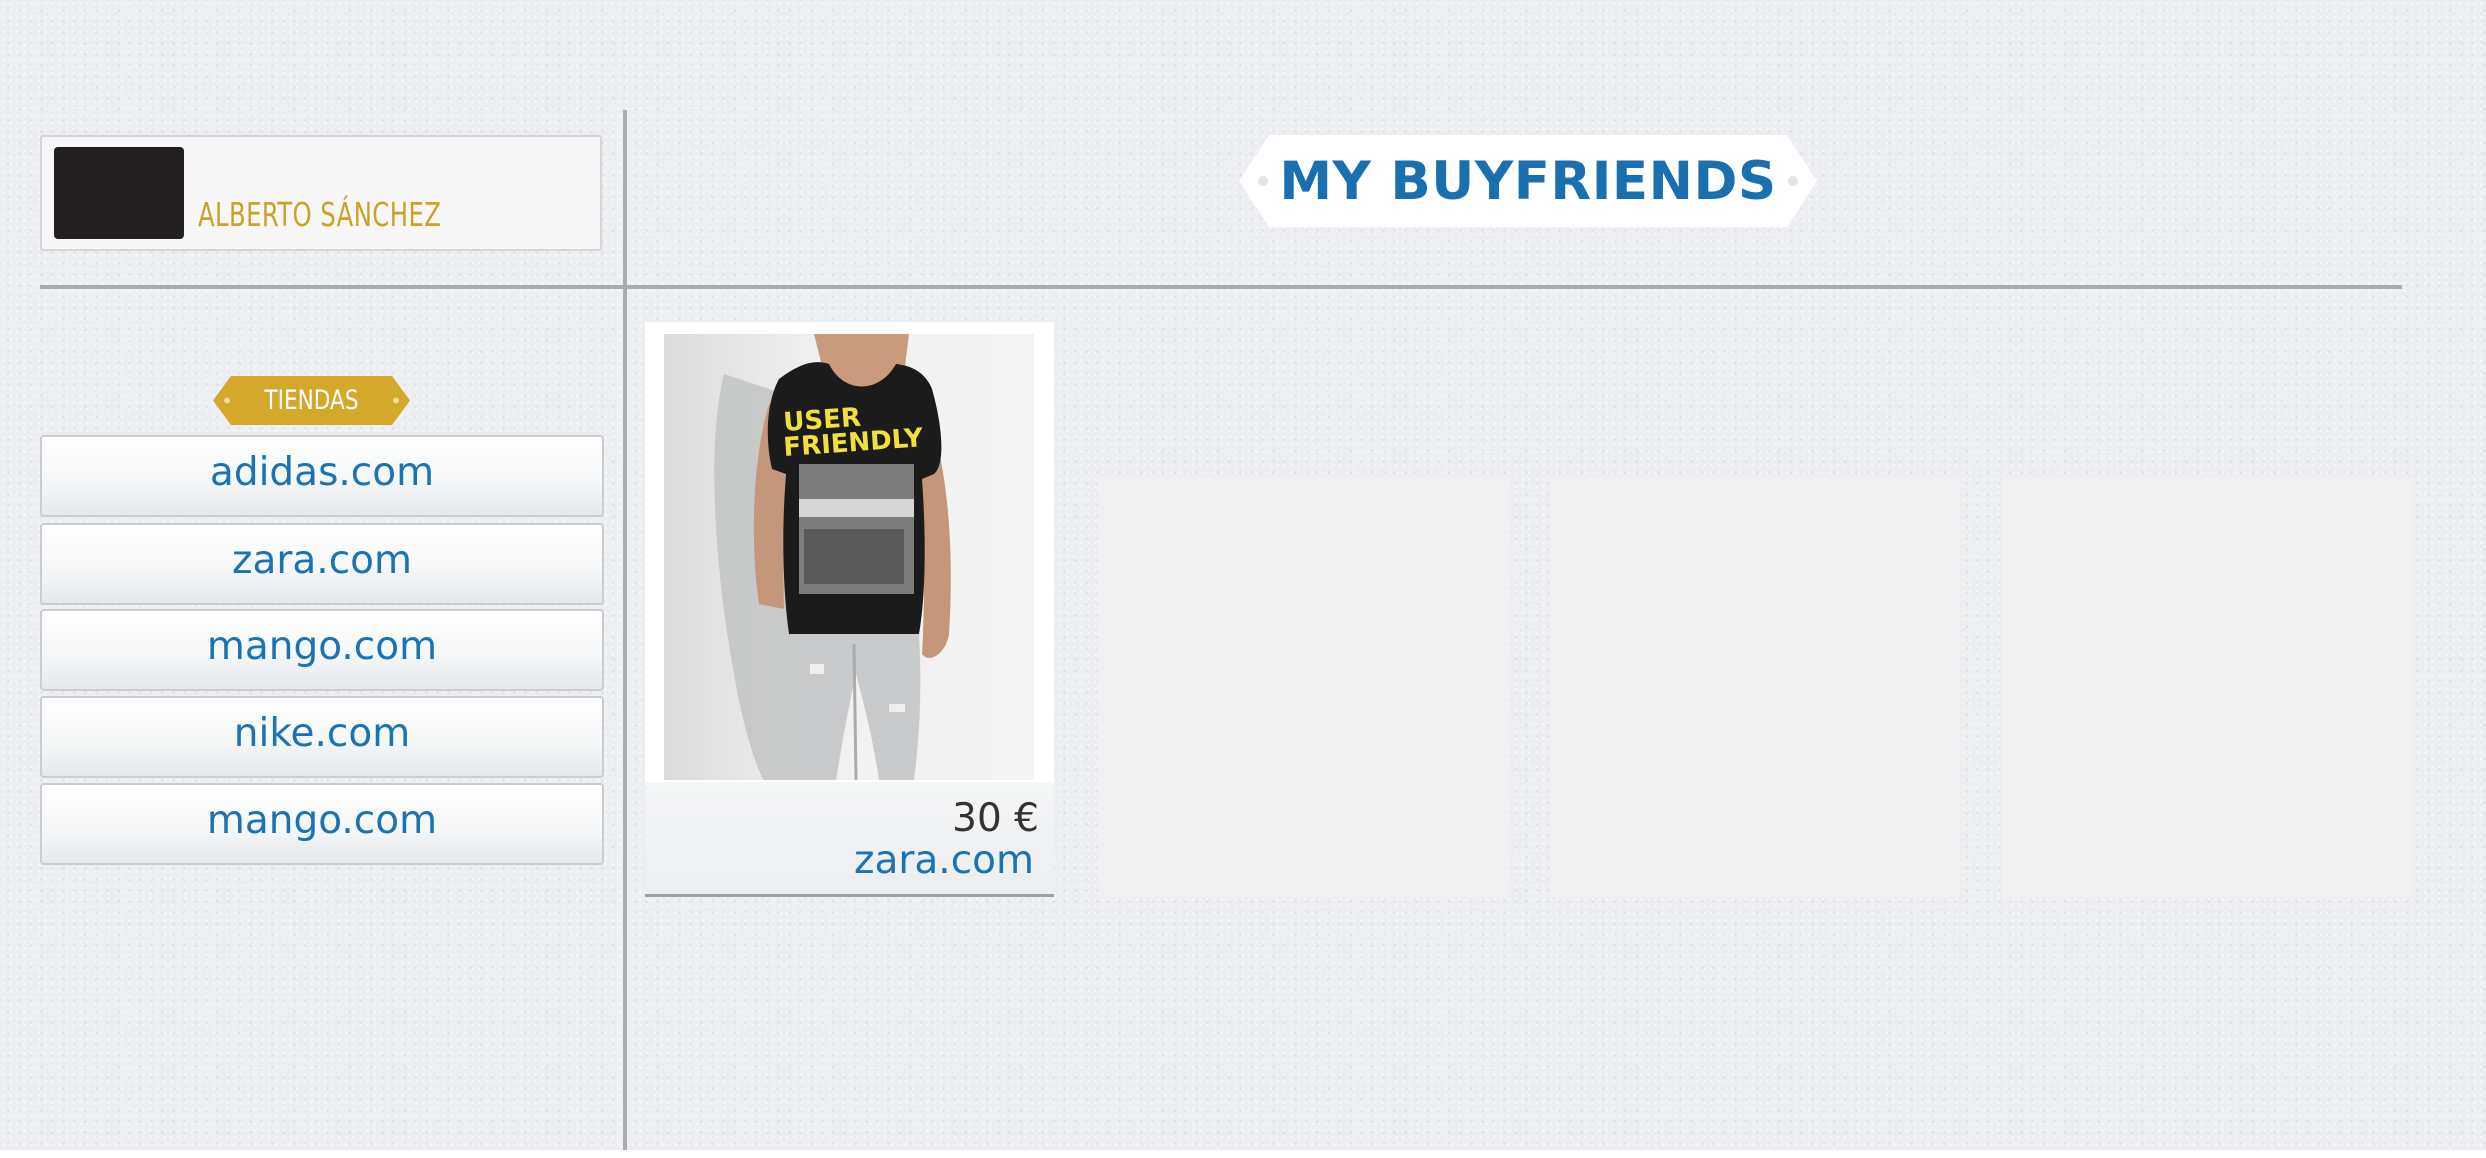 This screenshot has width=2486, height=1158. I want to click on page-bottom-strip, so click(1243, 1154).